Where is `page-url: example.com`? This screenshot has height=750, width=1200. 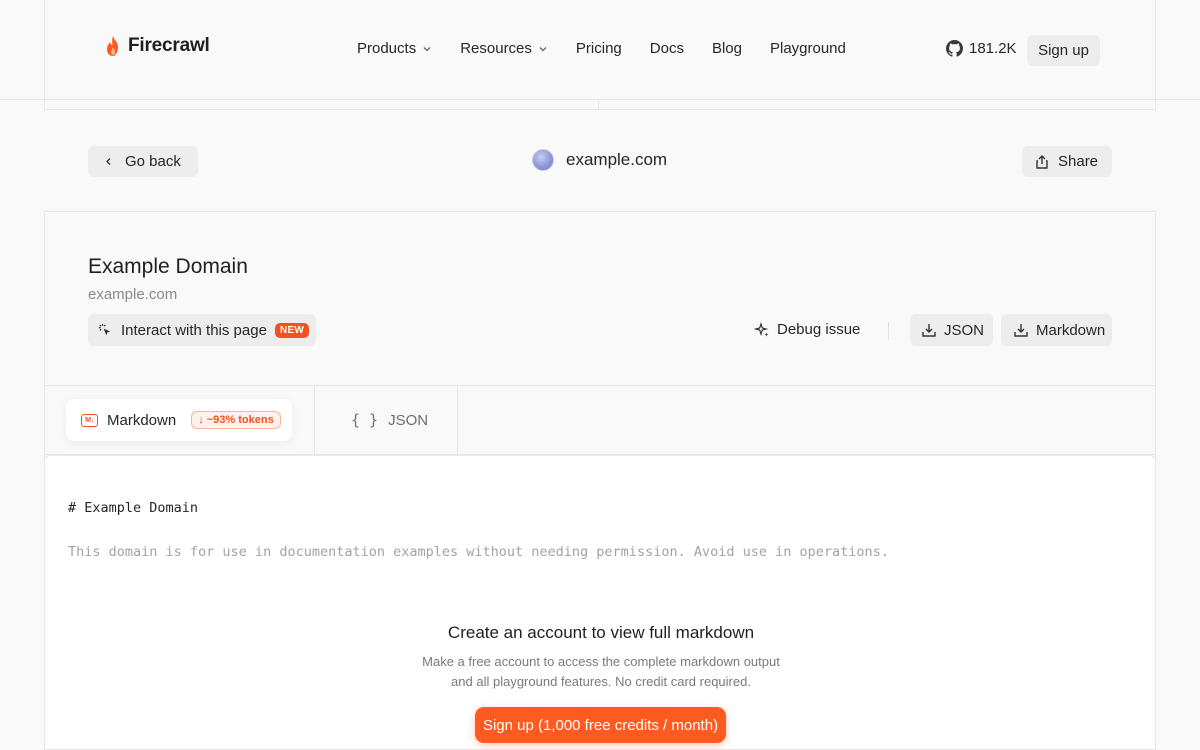 page-url: example.com is located at coordinates (133, 294).